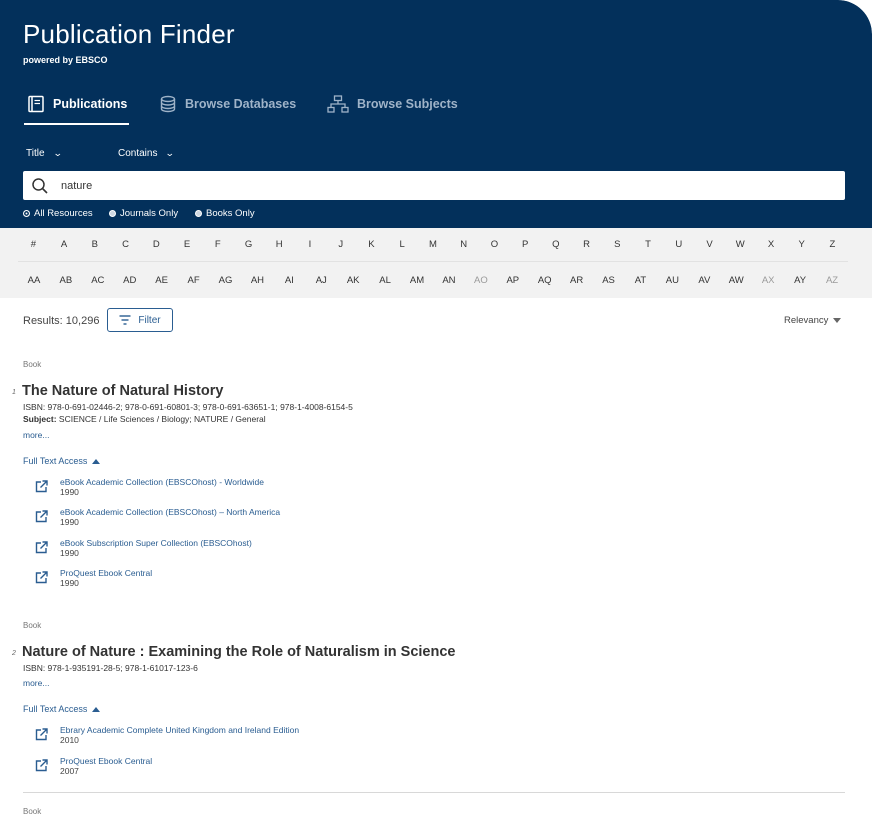 The height and width of the screenshot is (820, 872). I want to click on alpha-link-o: O, so click(494, 244).